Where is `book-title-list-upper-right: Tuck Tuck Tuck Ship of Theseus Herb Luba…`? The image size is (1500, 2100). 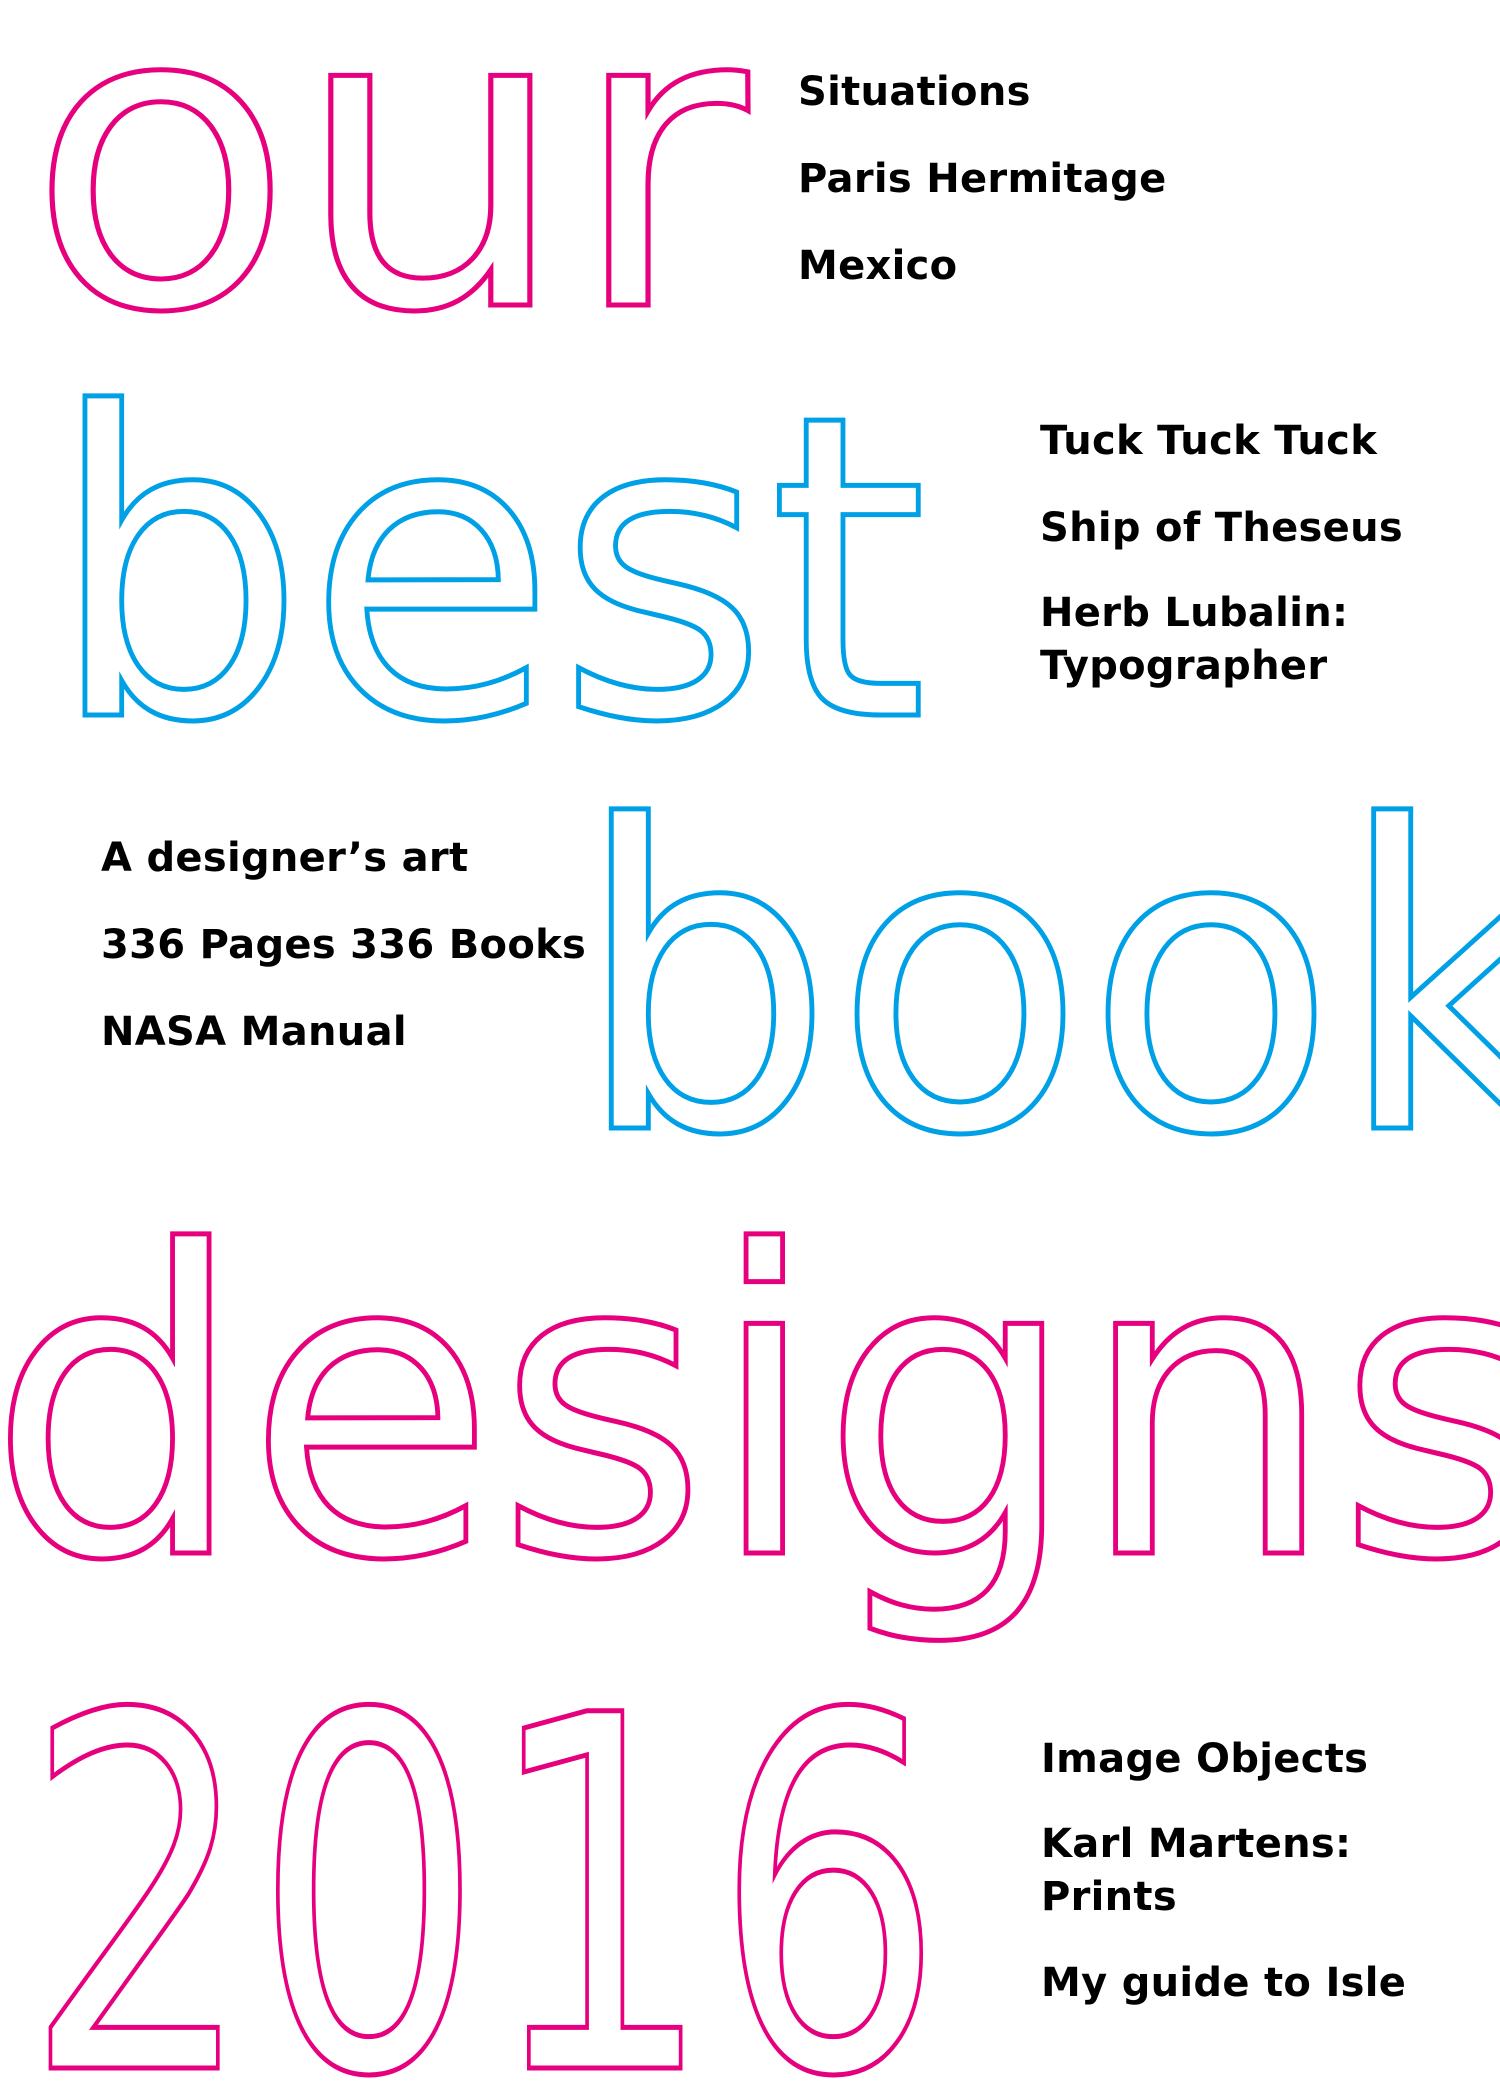
book-title-list-upper-right: Tuck Tuck Tuck Ship of Theseus Herb Luba… is located at coordinates (1221, 568).